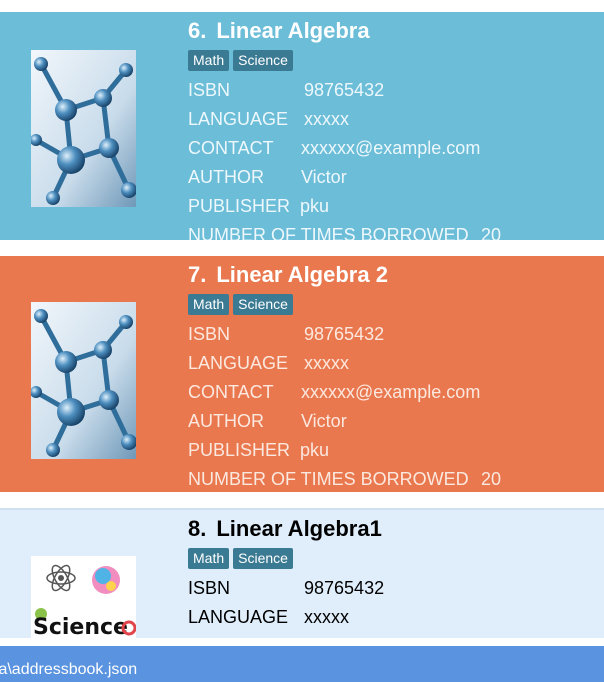 The image size is (604, 682). I want to click on status-bar-file-path: ta\addressbook.json, so click(302, 664).